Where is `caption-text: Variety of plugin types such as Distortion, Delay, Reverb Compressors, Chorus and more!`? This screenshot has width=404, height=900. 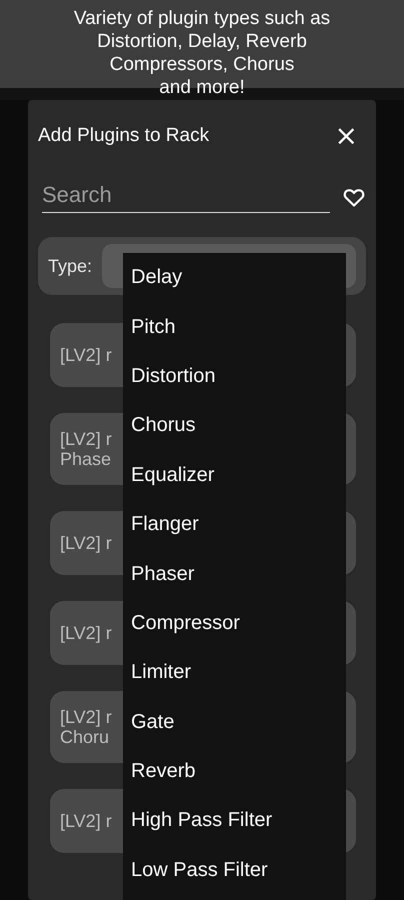
caption-text: Variety of plugin types such as Distortion, Delay, Reverb Compressors, Chorus and more! is located at coordinates (202, 50).